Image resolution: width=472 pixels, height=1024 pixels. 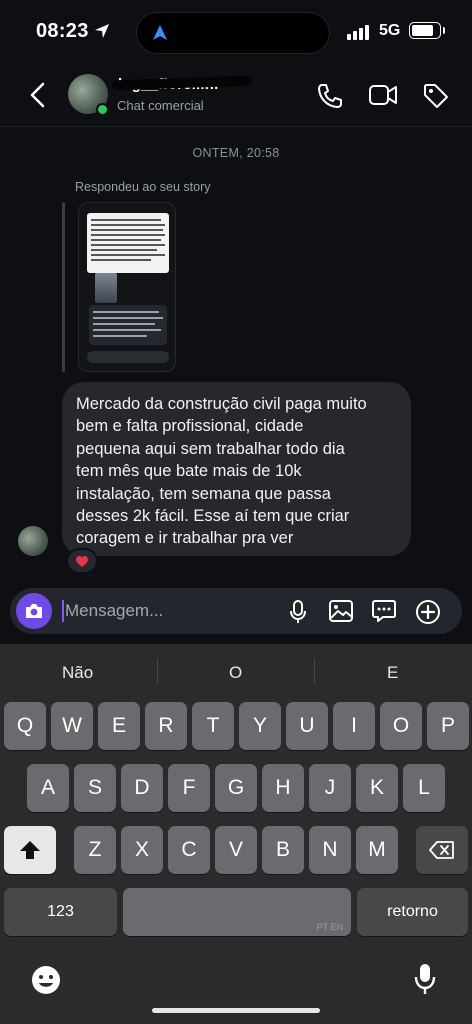 I want to click on camera-button, so click(x=34, y=611).